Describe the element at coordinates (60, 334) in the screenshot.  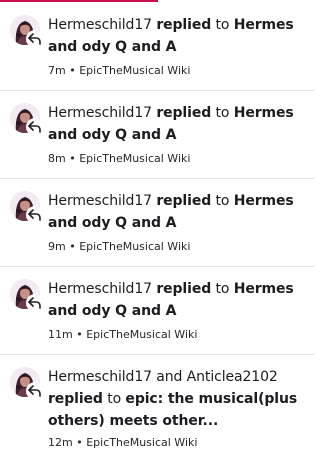
I see `timestamp: 11m` at that location.